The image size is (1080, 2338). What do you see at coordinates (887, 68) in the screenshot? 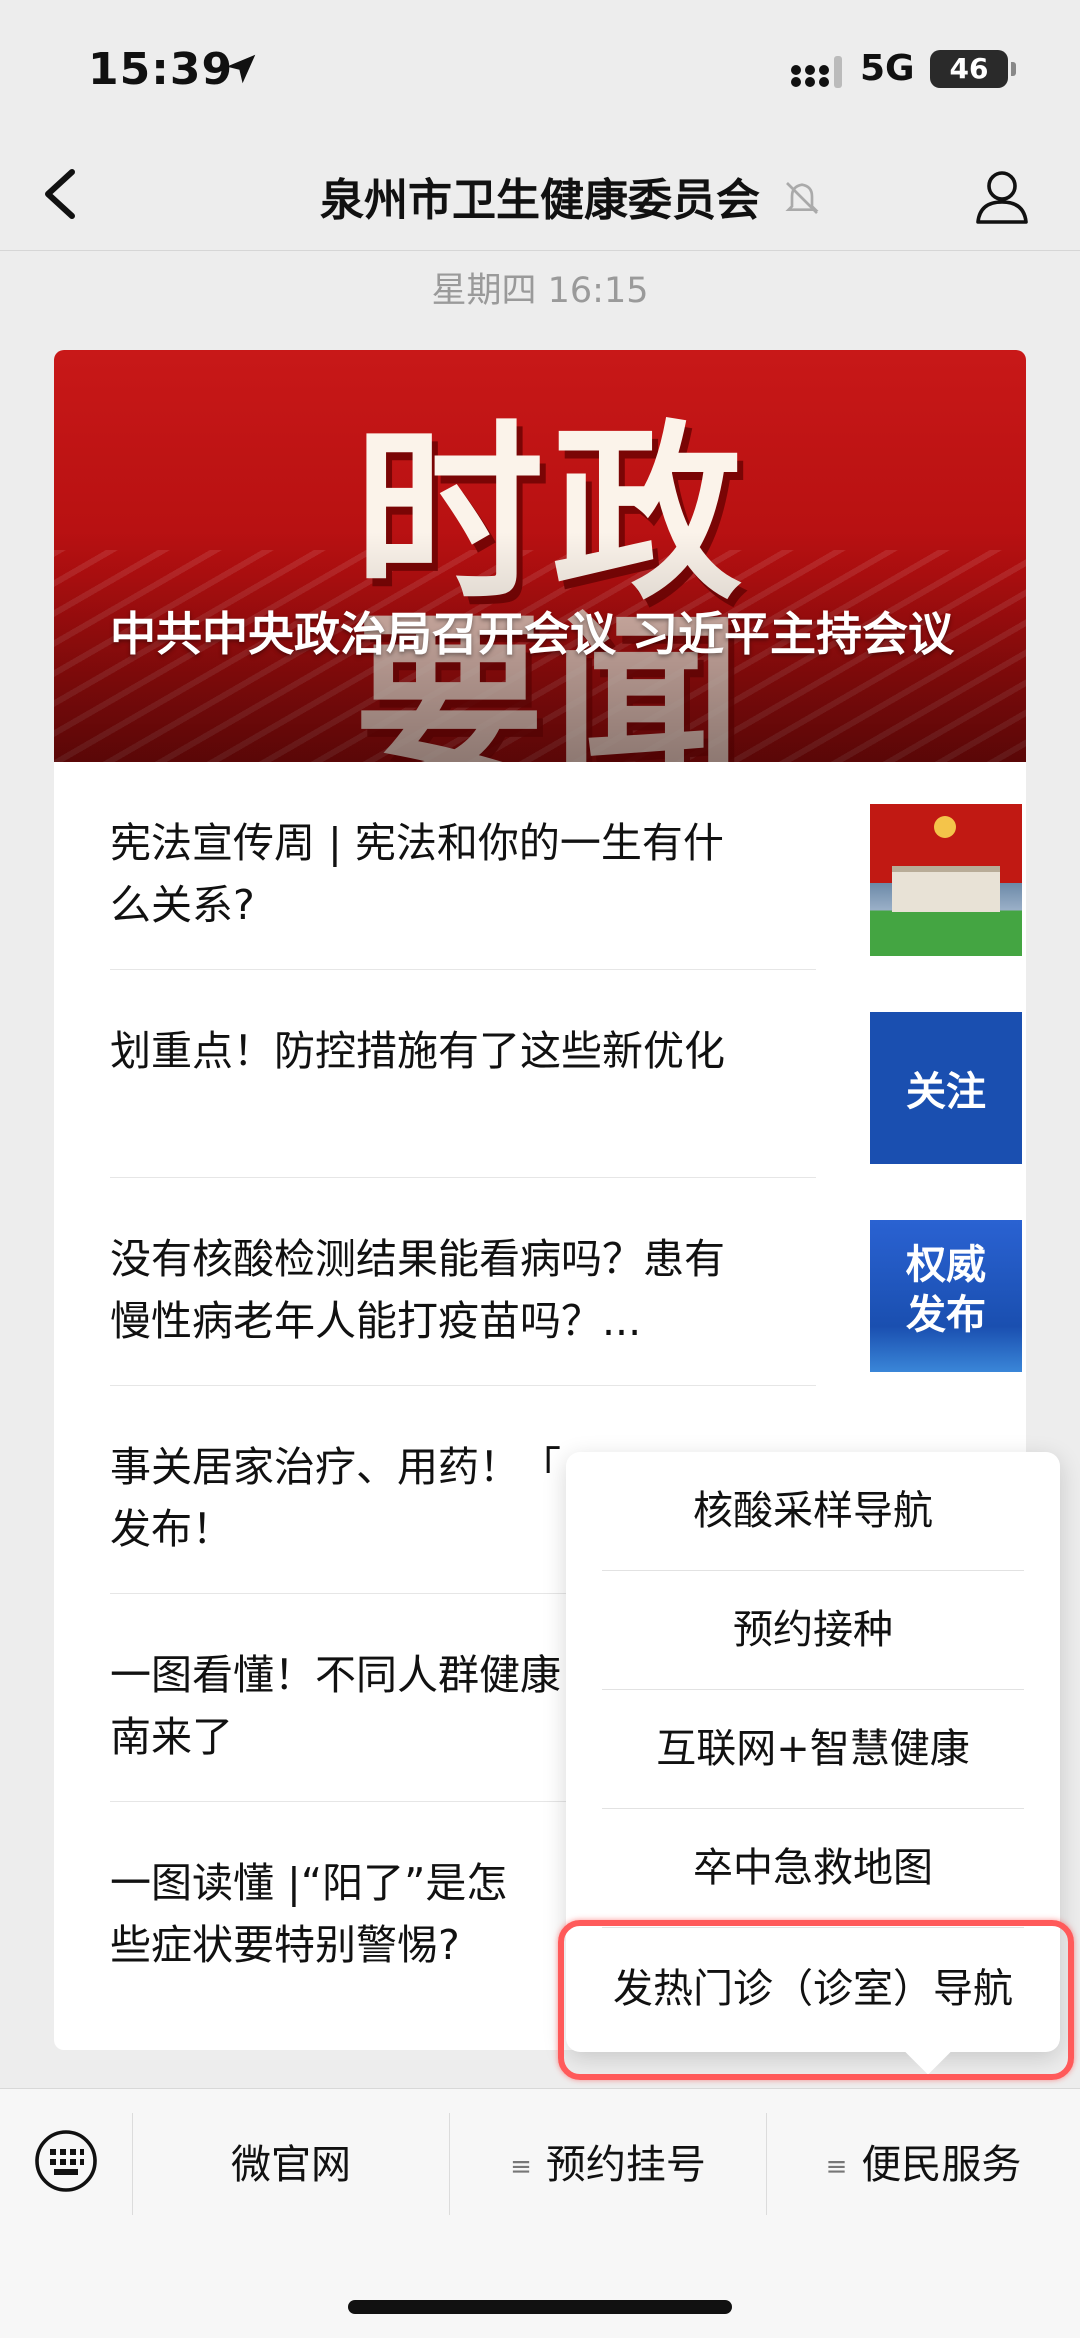
I see `network-type: 5G` at bounding box center [887, 68].